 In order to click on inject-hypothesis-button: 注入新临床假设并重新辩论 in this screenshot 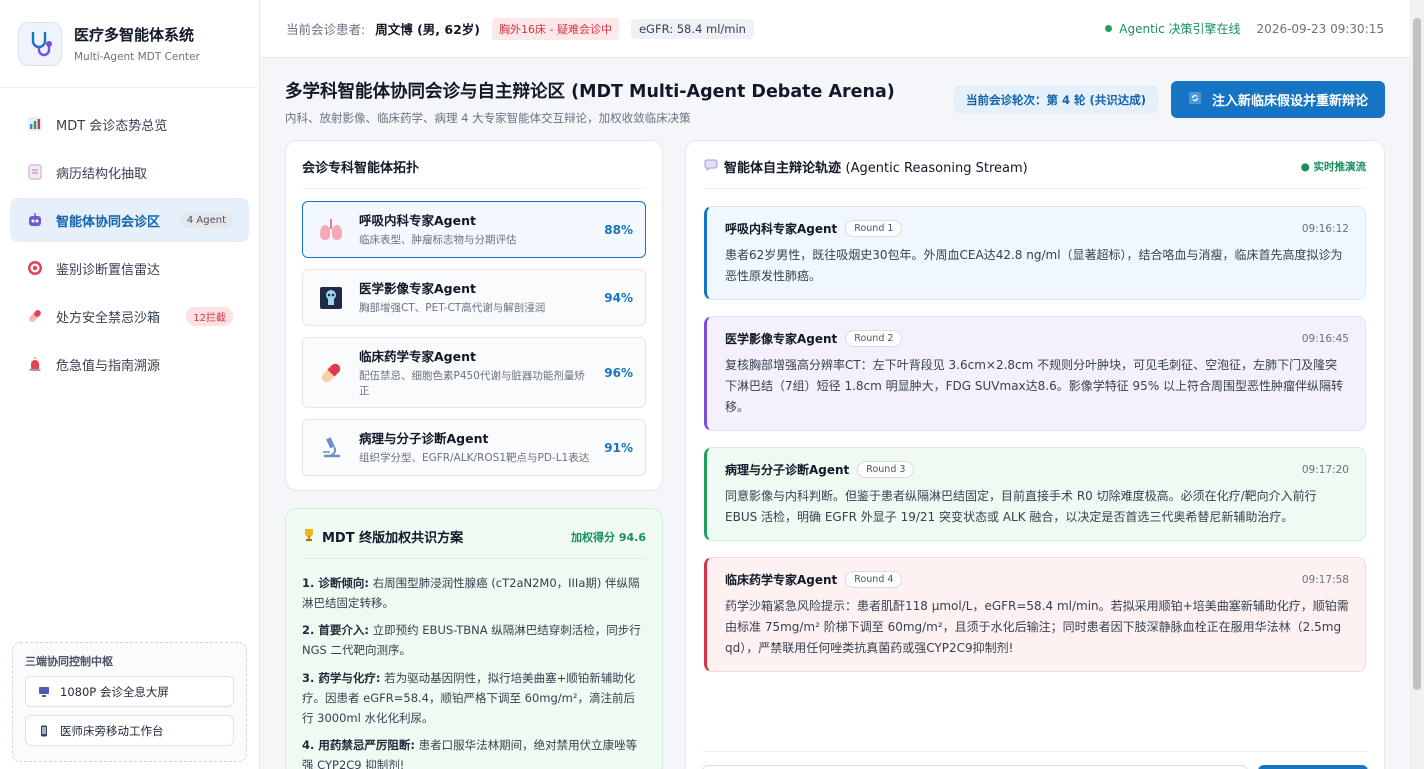, I will do `click(1278, 99)`.